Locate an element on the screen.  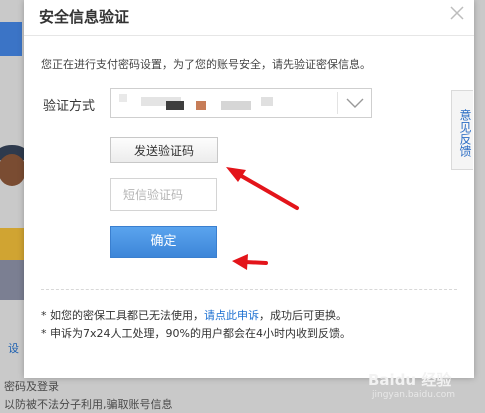
verification-method-label: 验证方式 is located at coordinates (69, 106).